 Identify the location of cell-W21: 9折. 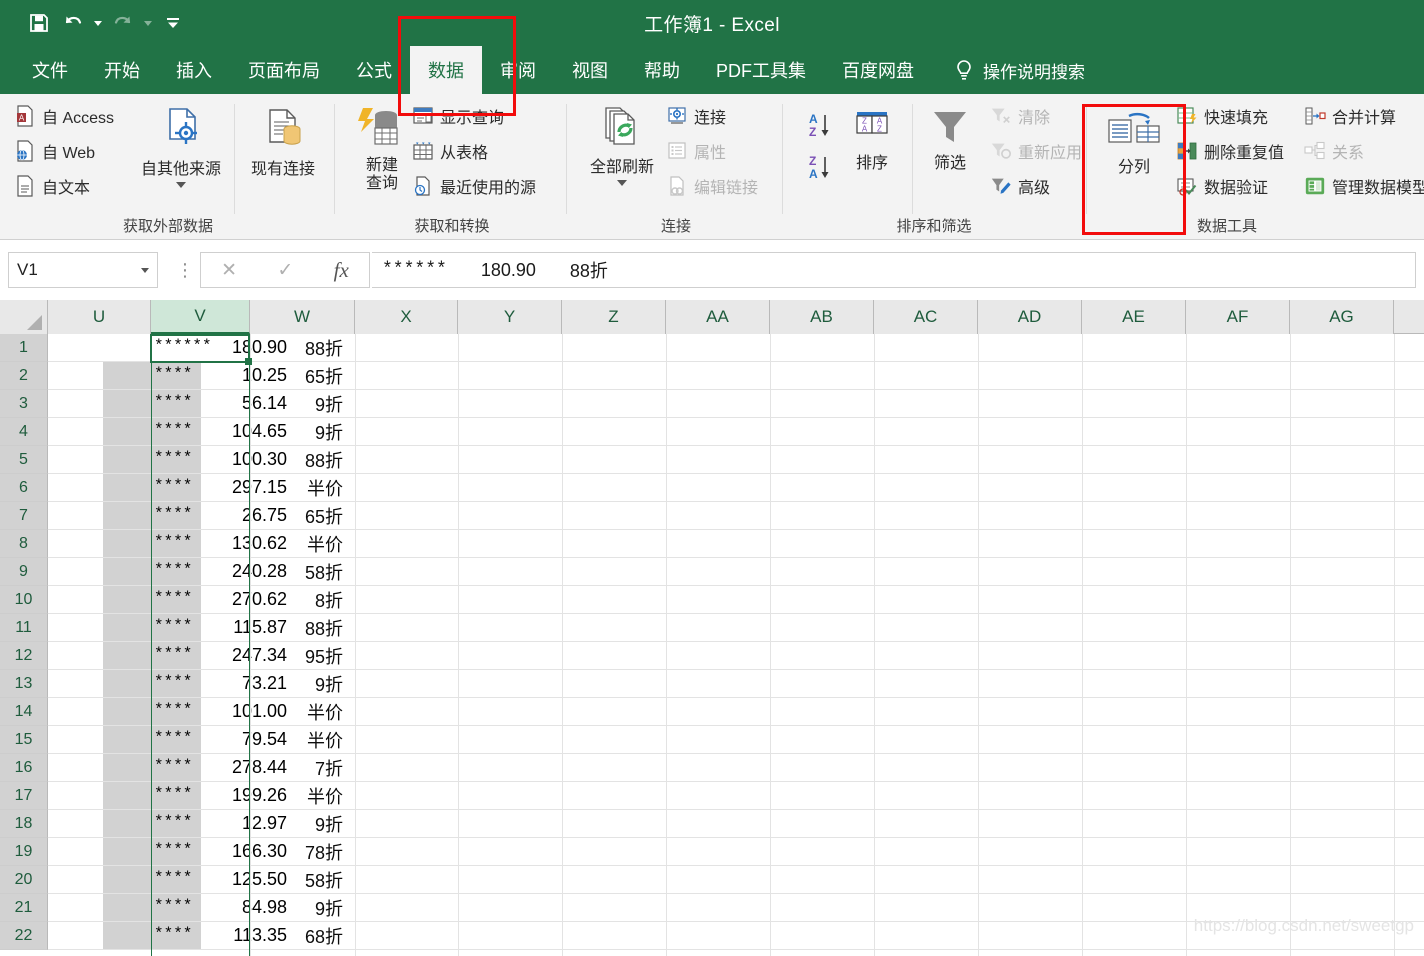
(299, 907).